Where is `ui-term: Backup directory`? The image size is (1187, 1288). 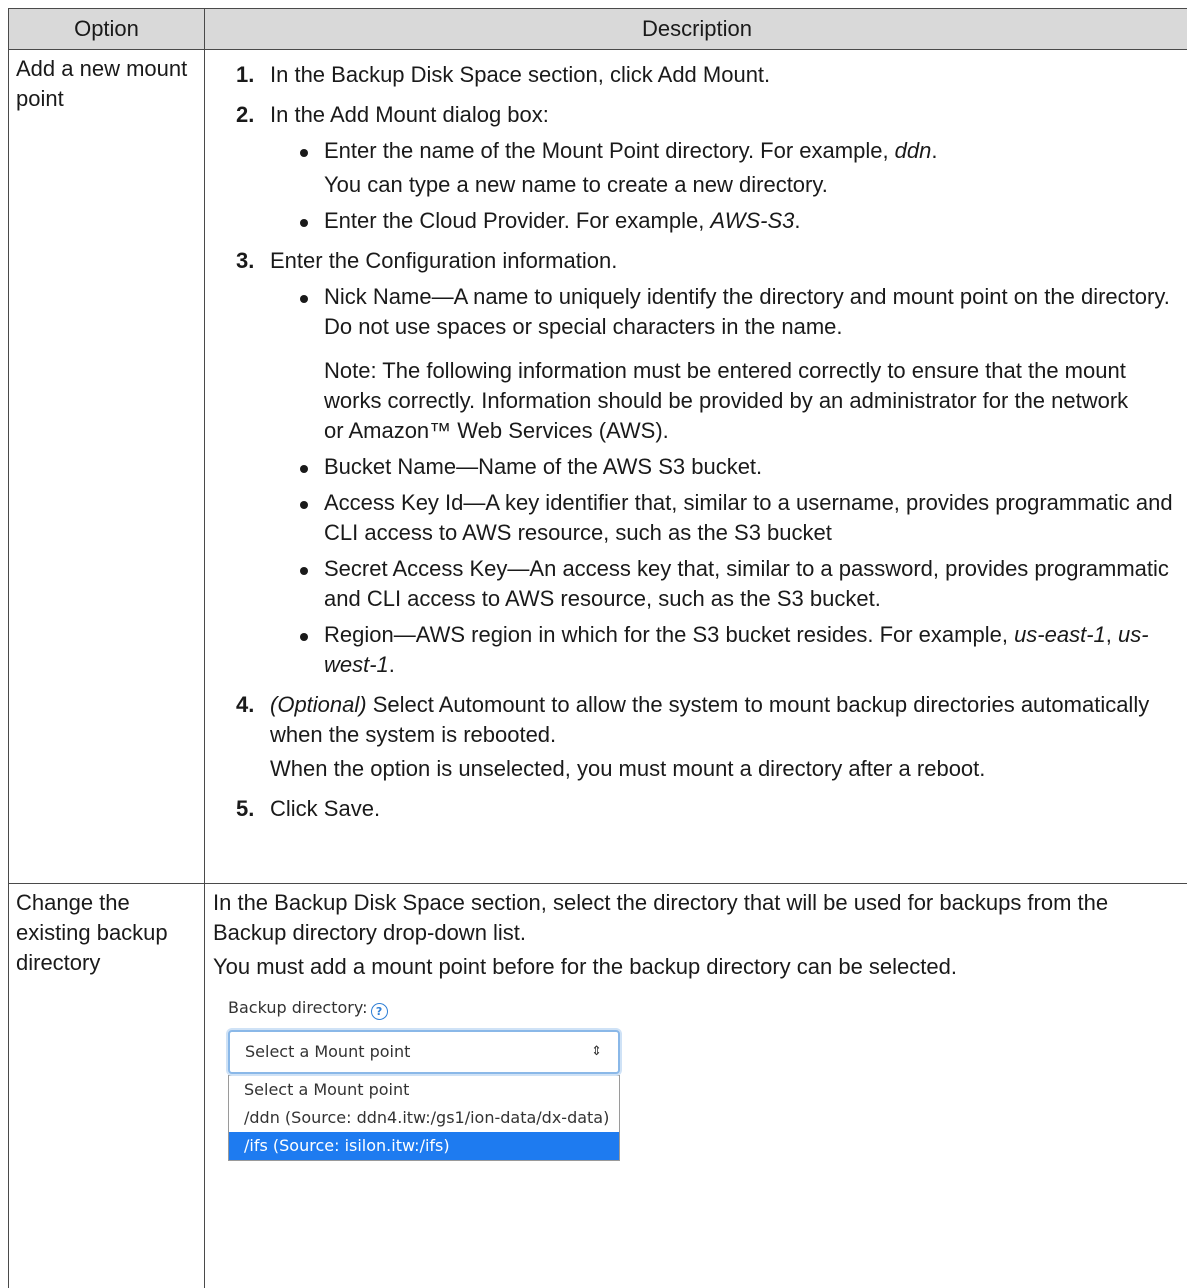
ui-term: Backup directory is located at coordinates (295, 932).